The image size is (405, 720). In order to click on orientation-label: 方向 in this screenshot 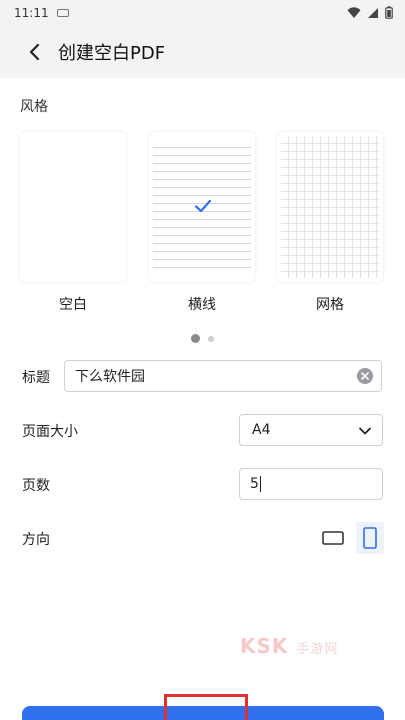, I will do `click(36, 540)`.